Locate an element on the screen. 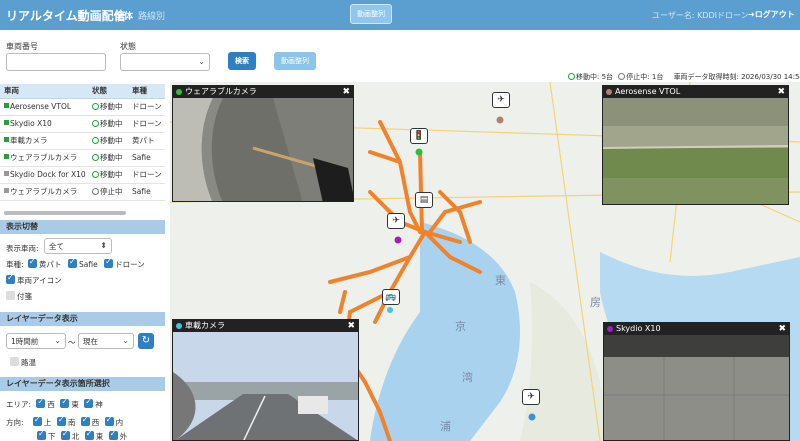  vehicle-cell: ウェアラブルカメラ is located at coordinates (44, 158).